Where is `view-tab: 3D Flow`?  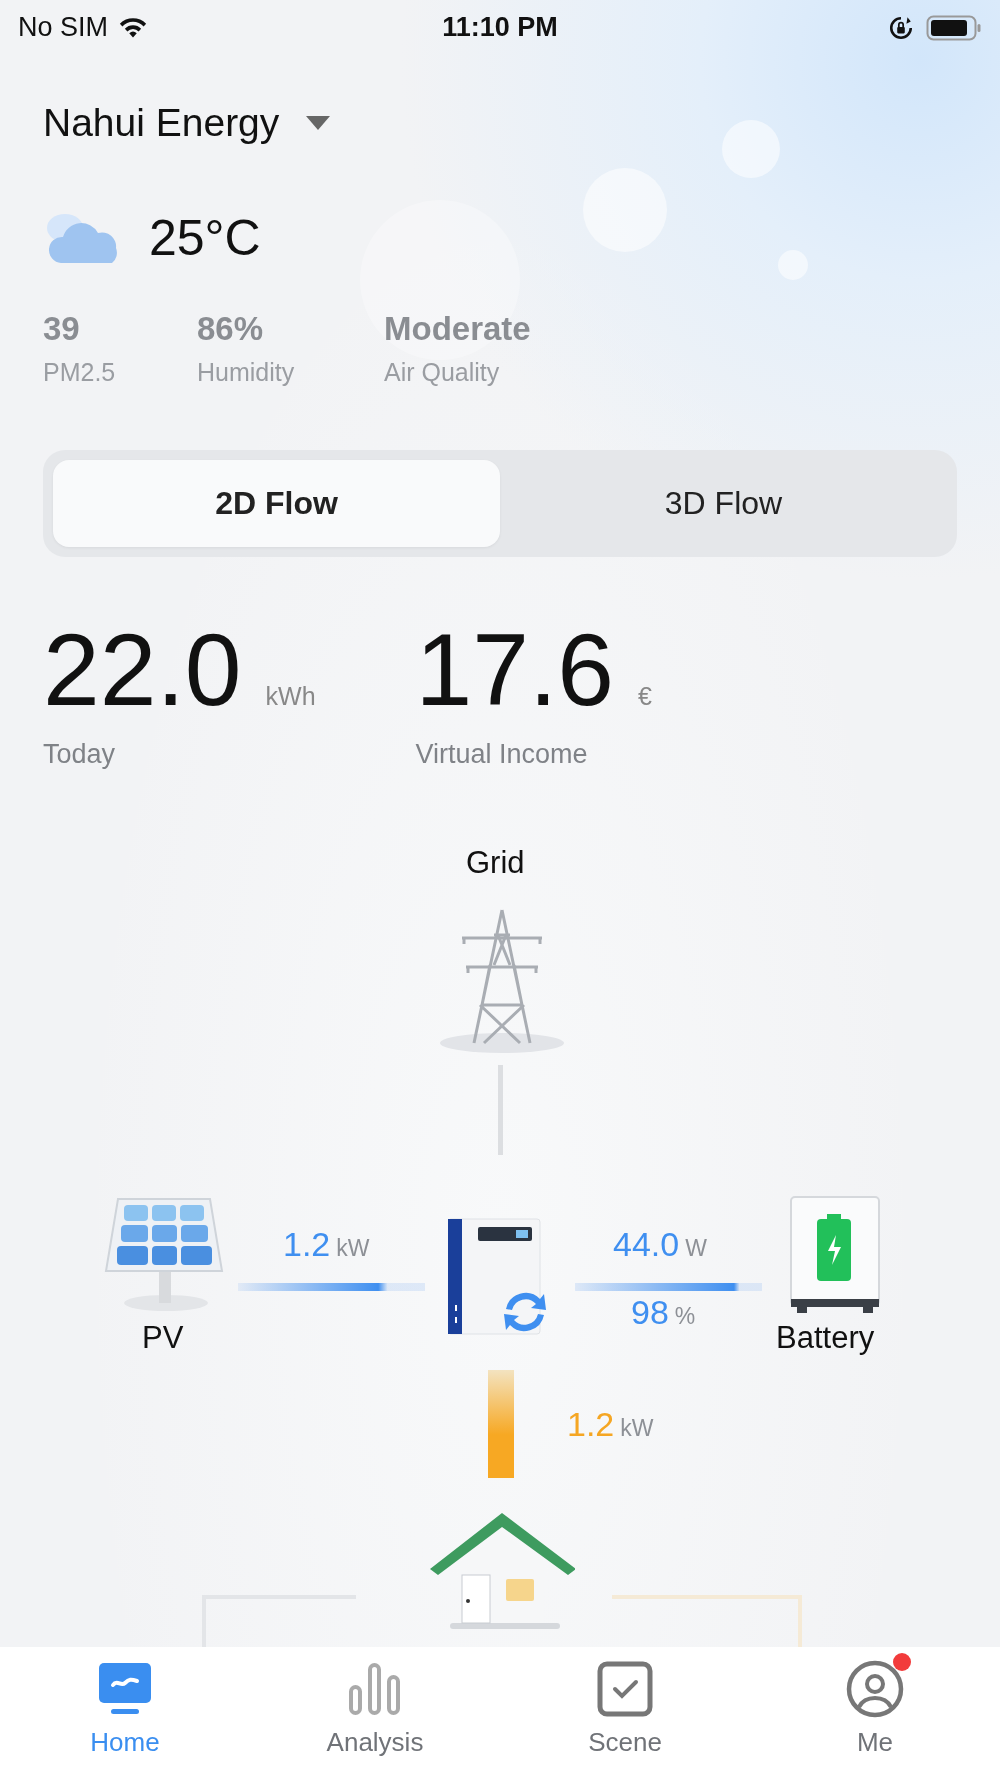 view-tab: 3D Flow is located at coordinates (723, 503).